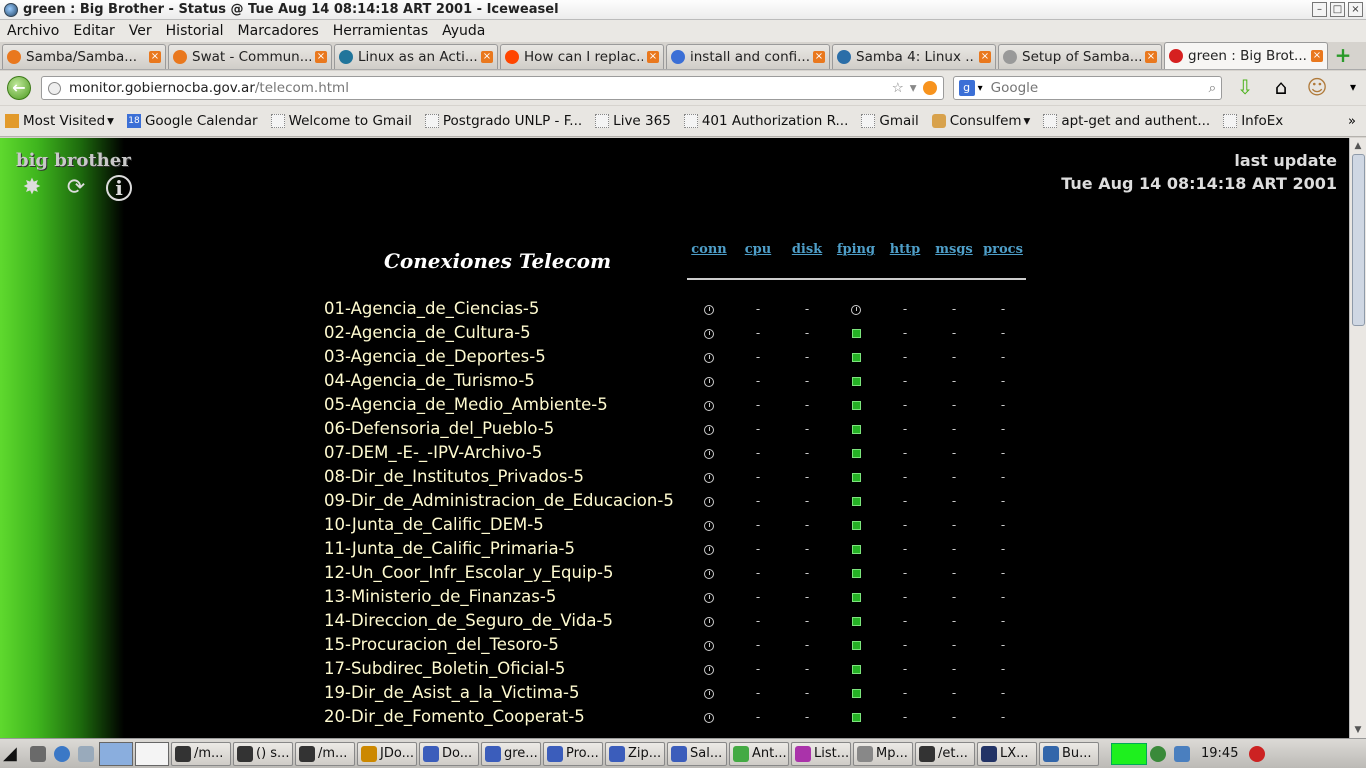 The height and width of the screenshot is (768, 1366). What do you see at coordinates (435, 356) in the screenshot?
I see `host-name: 03-Agencia_de_Deportes-5` at bounding box center [435, 356].